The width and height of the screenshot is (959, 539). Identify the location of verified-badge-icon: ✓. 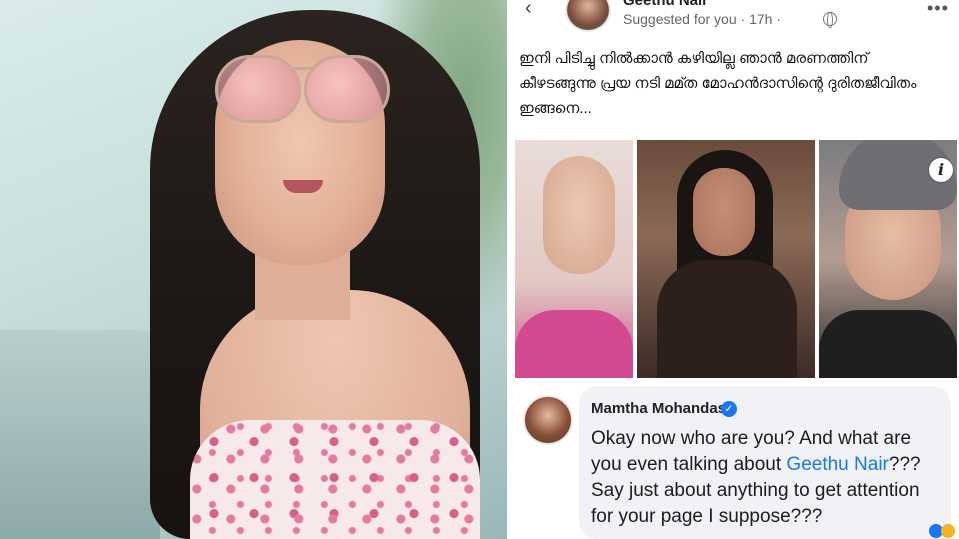
(729, 409).